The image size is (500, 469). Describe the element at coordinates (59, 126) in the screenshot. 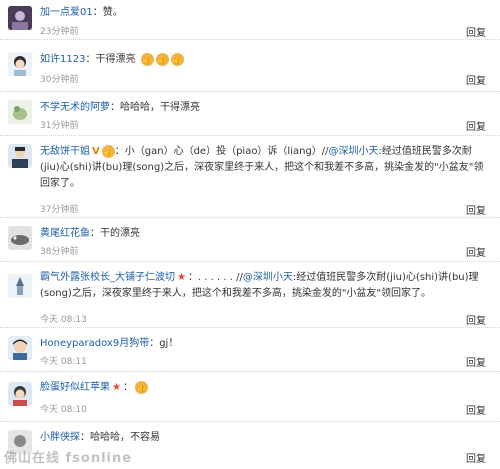

I see `comment-time: 31分钟前` at that location.